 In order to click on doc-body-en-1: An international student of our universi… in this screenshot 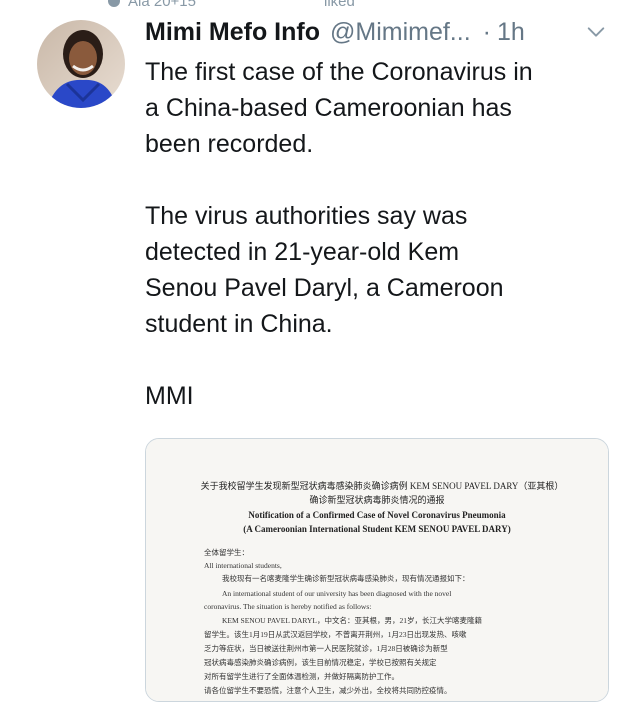, I will do `click(336, 593)`.